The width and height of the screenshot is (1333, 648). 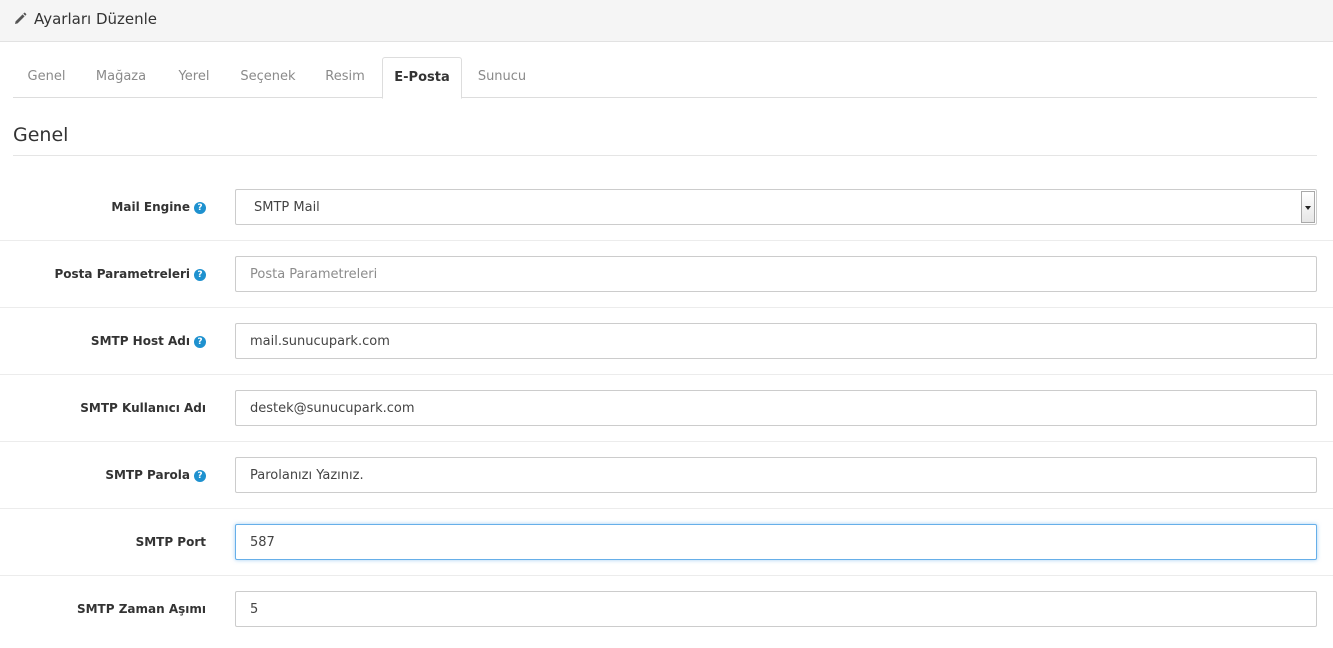 I want to click on smtp-timeout-label-text: SMTP Zaman Aşımı, so click(x=141, y=609).